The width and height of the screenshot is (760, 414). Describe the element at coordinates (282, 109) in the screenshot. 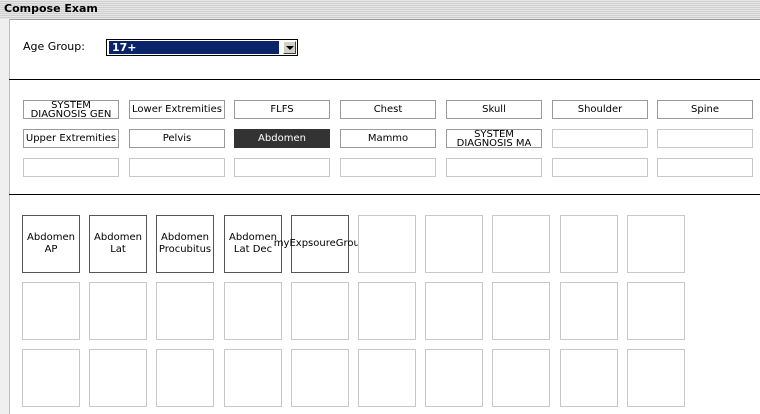

I see `category-button: FLFS` at that location.